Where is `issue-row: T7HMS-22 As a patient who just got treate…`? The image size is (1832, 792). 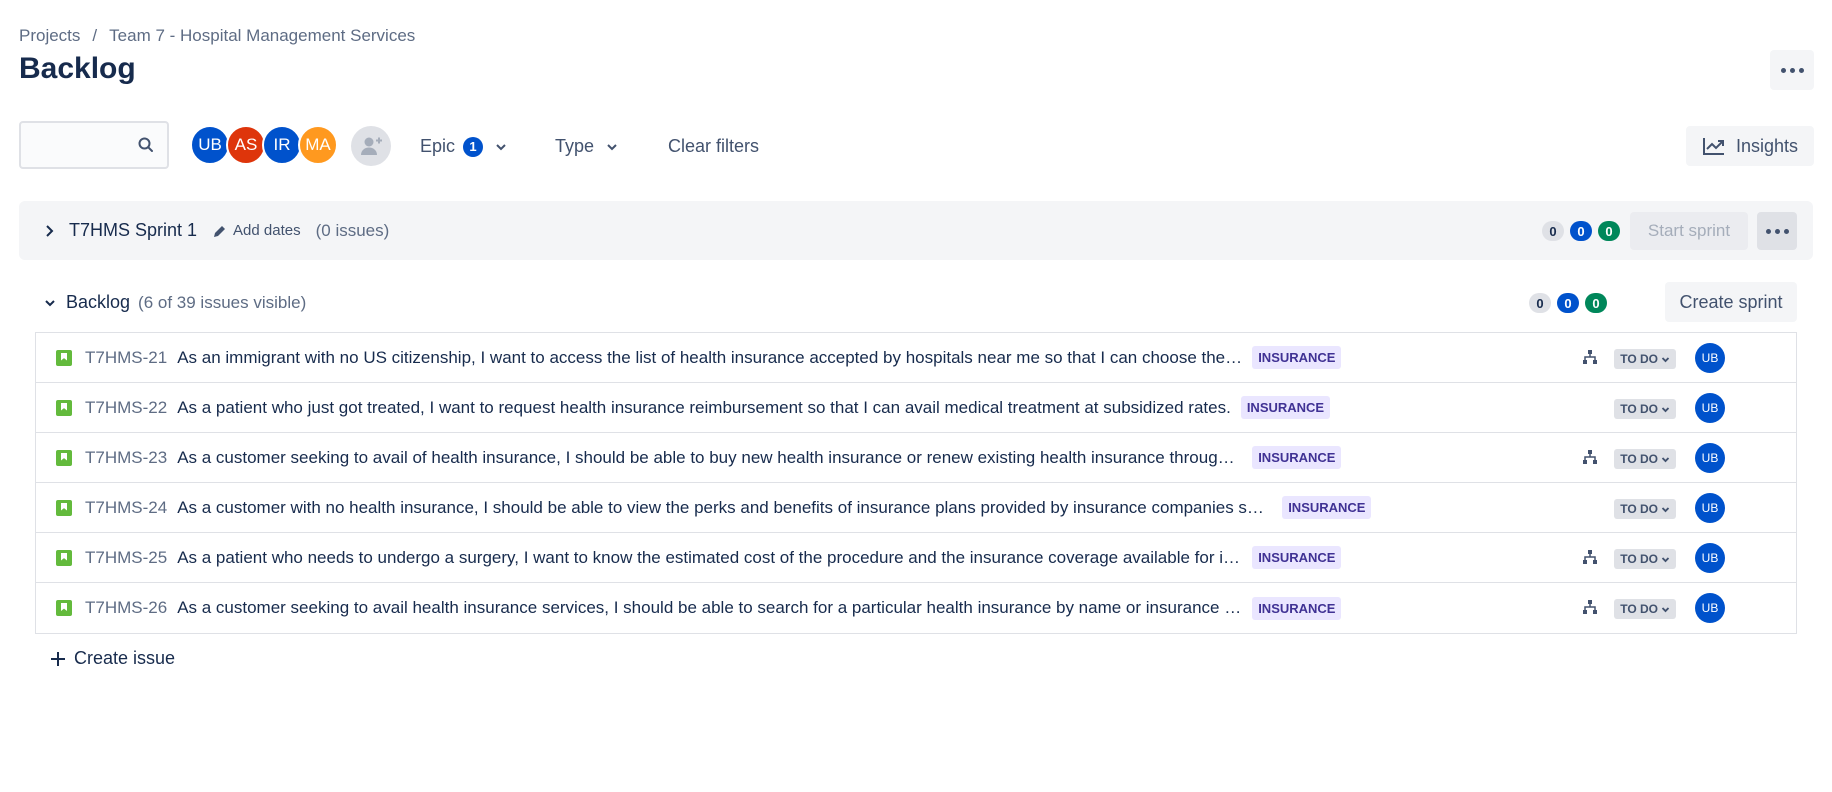
issue-row: T7HMS-22 As a patient who just got treate… is located at coordinates (916, 408).